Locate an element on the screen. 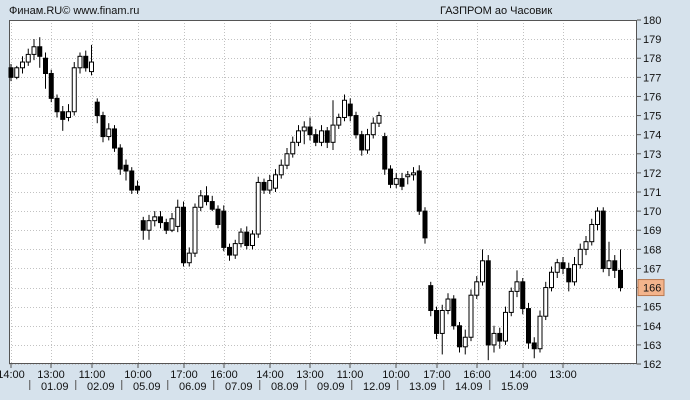 This screenshot has width=690, height=400. y-tick-label: 178 is located at coordinates (652, 59).